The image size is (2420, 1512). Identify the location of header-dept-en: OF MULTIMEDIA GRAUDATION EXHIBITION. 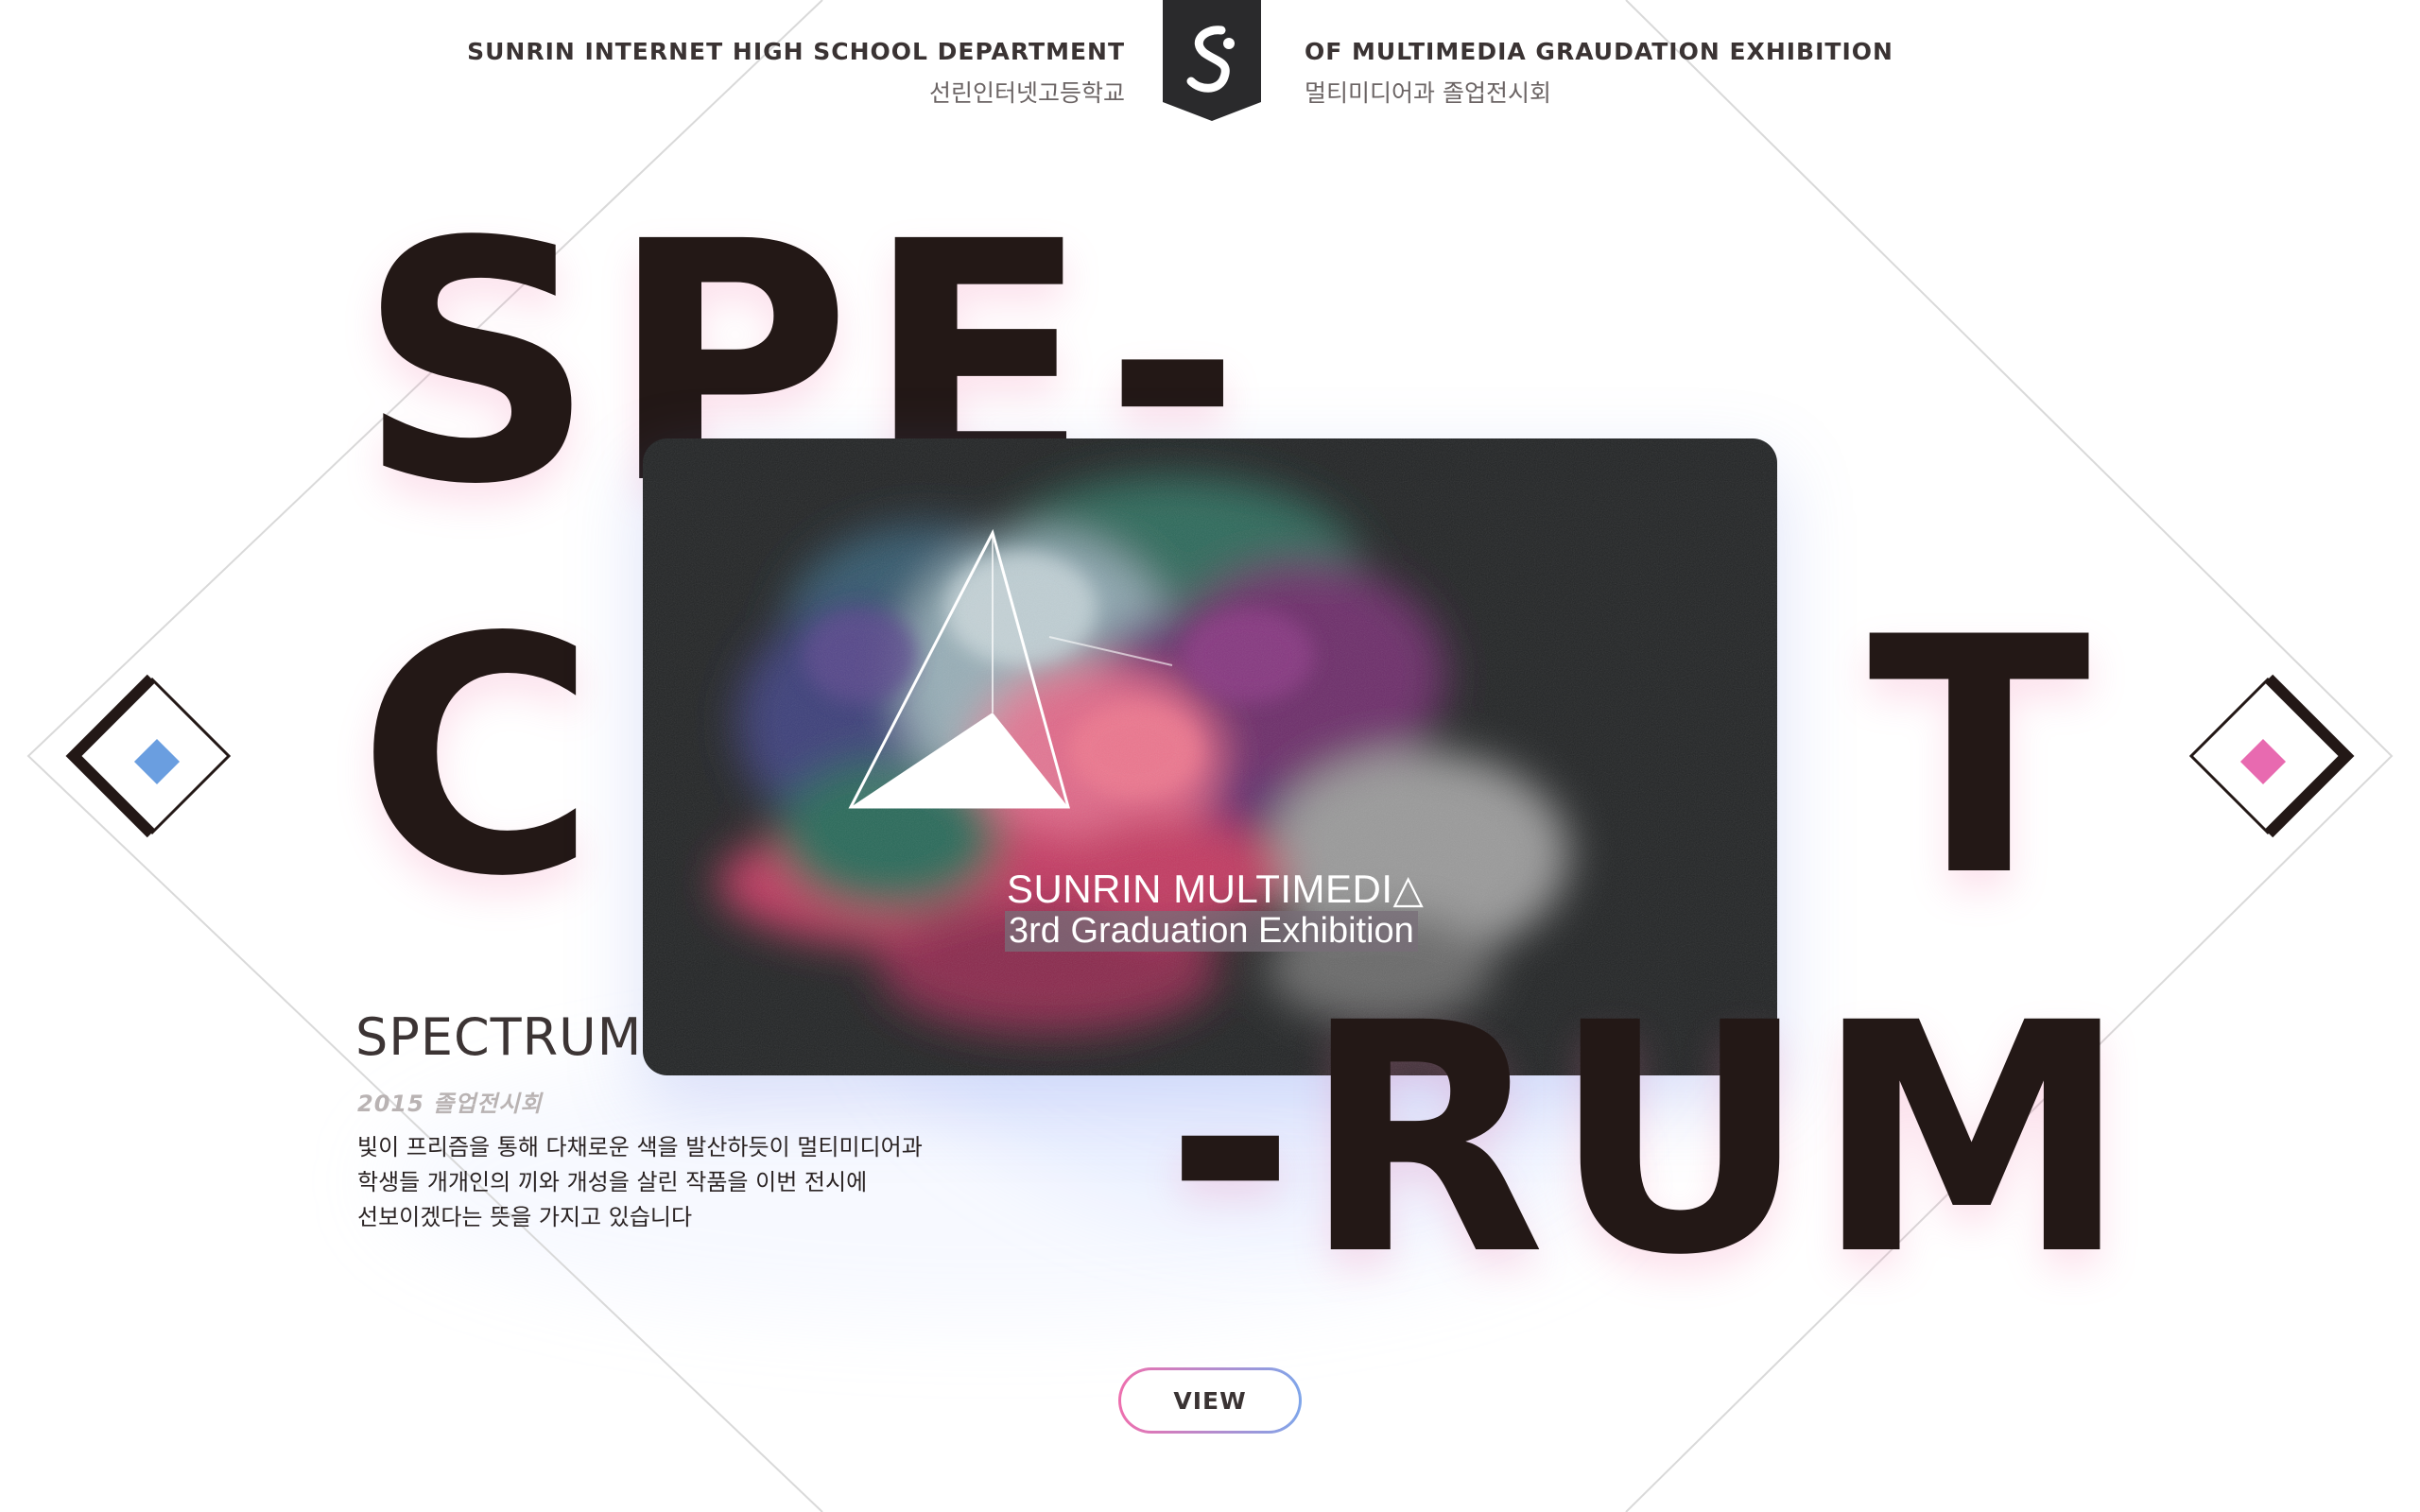
(1599, 51).